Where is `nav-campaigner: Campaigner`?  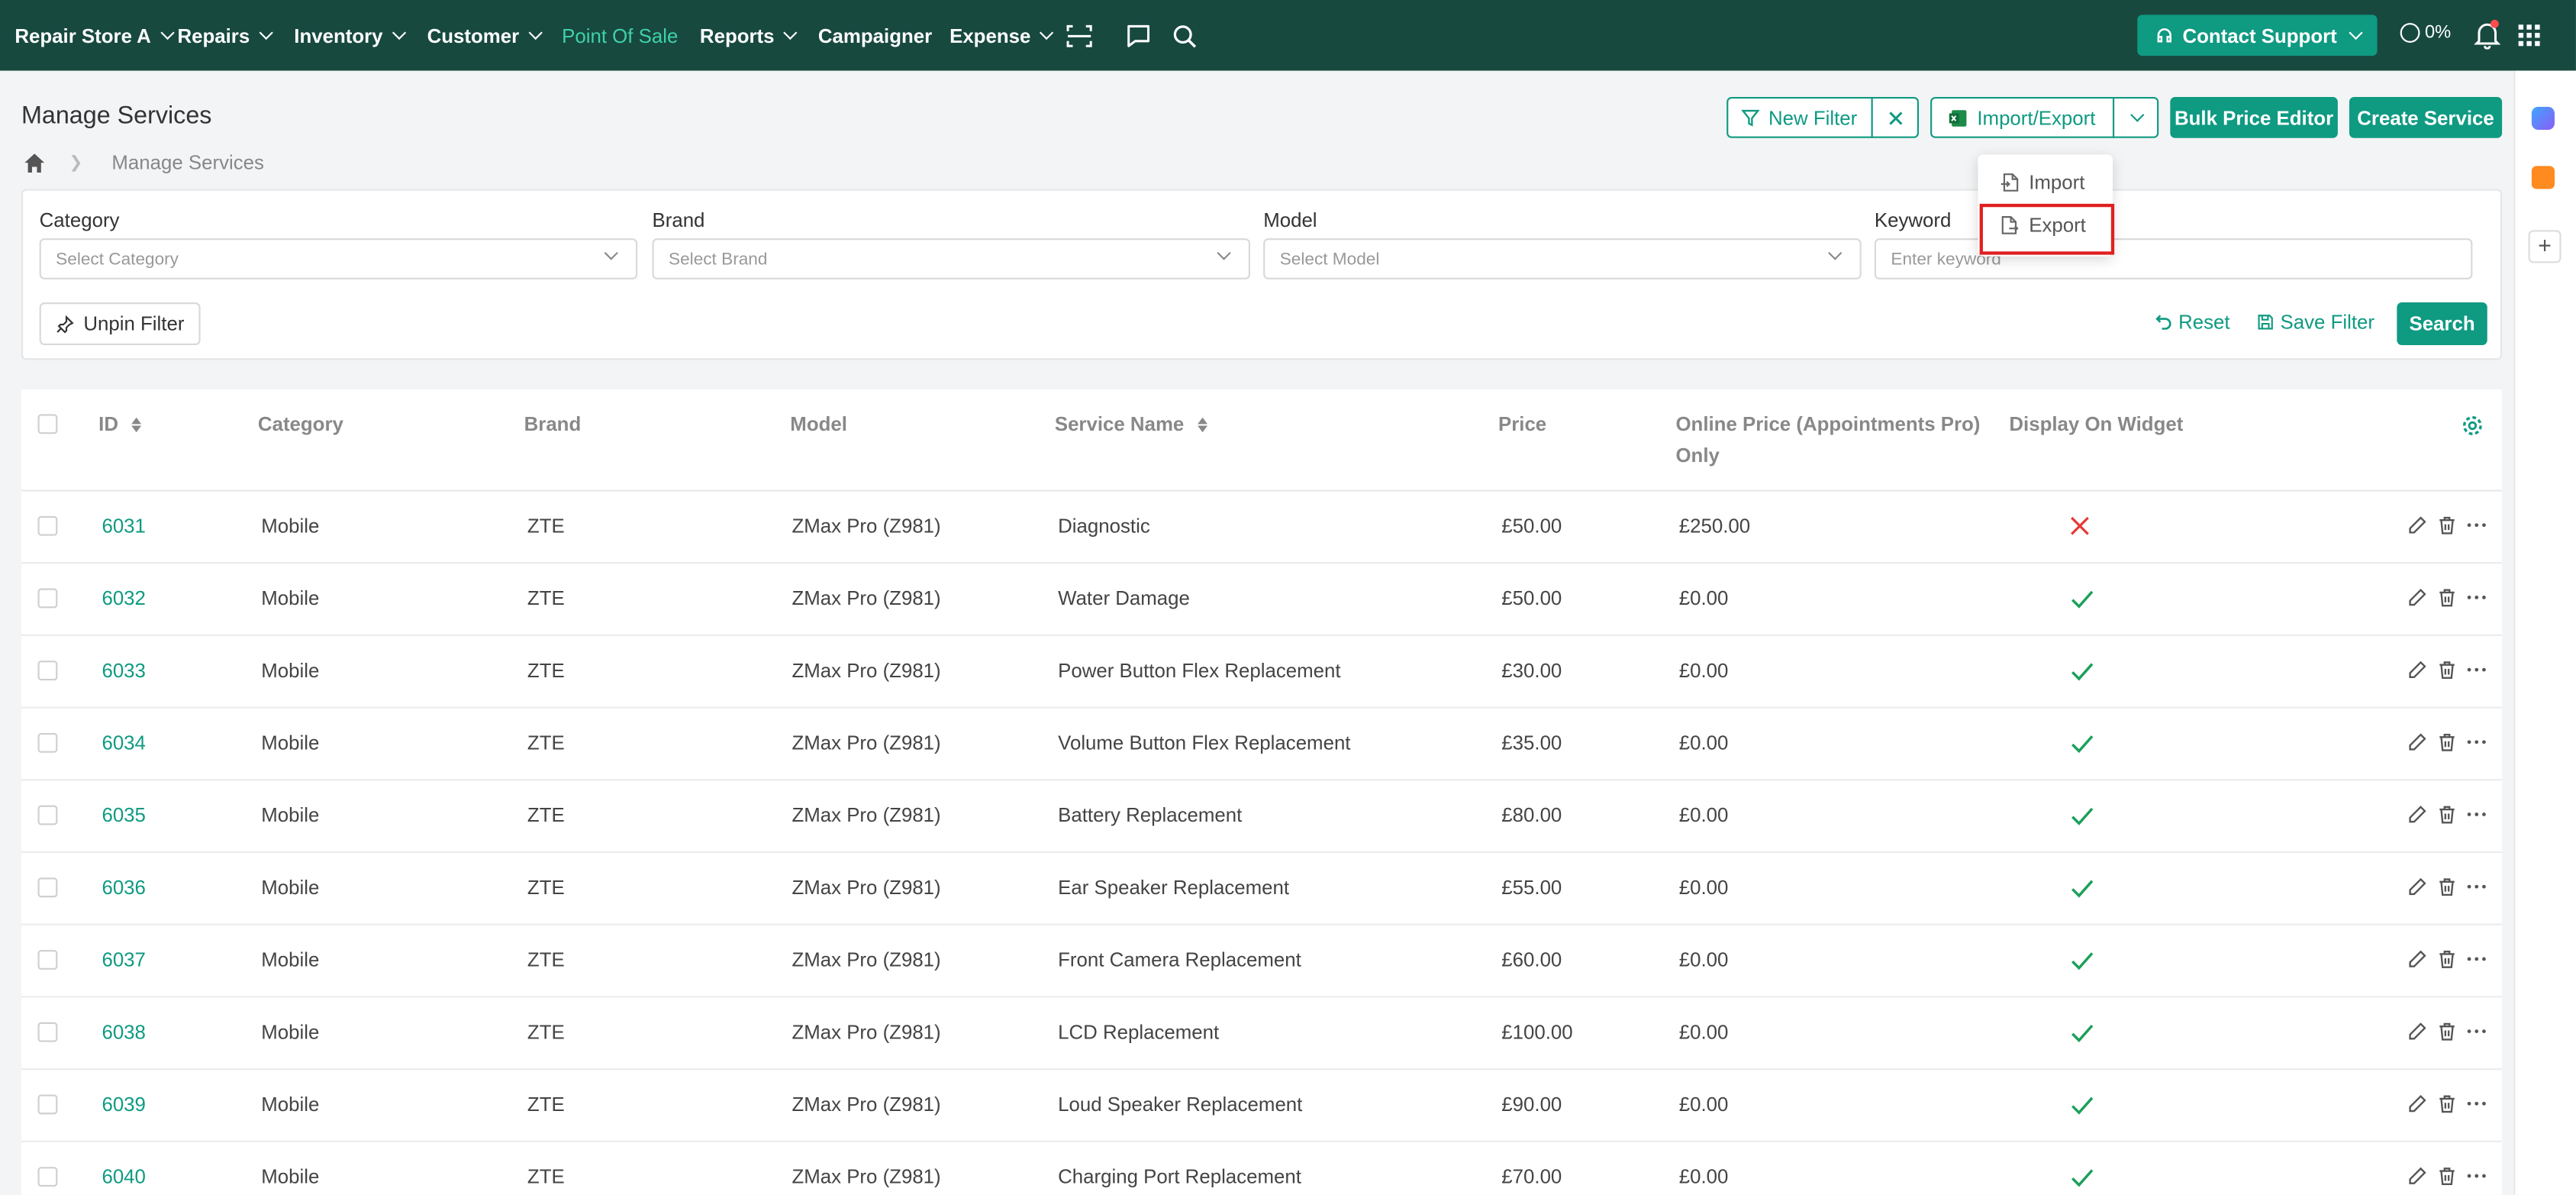
nav-campaigner: Campaigner is located at coordinates (875, 35).